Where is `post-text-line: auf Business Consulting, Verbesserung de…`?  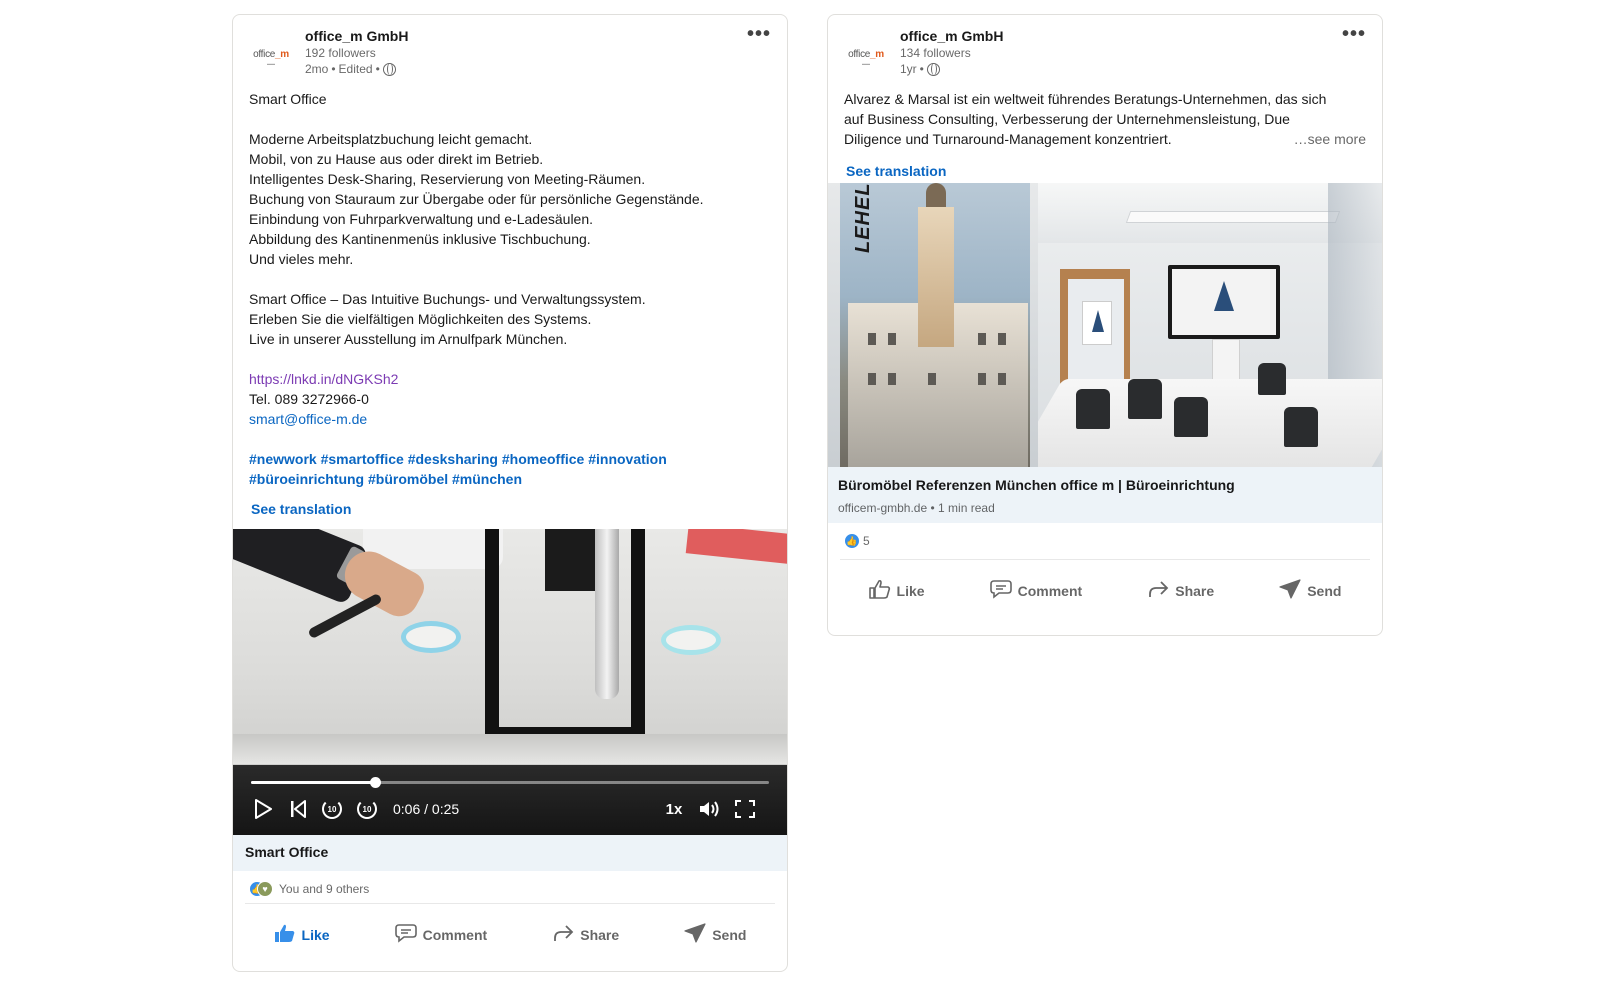
post-text-line: auf Business Consulting, Verbesserung de… is located at coordinates (1067, 119).